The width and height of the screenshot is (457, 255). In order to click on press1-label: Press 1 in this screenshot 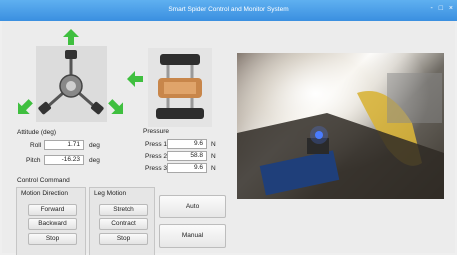, I will do `click(156, 144)`.